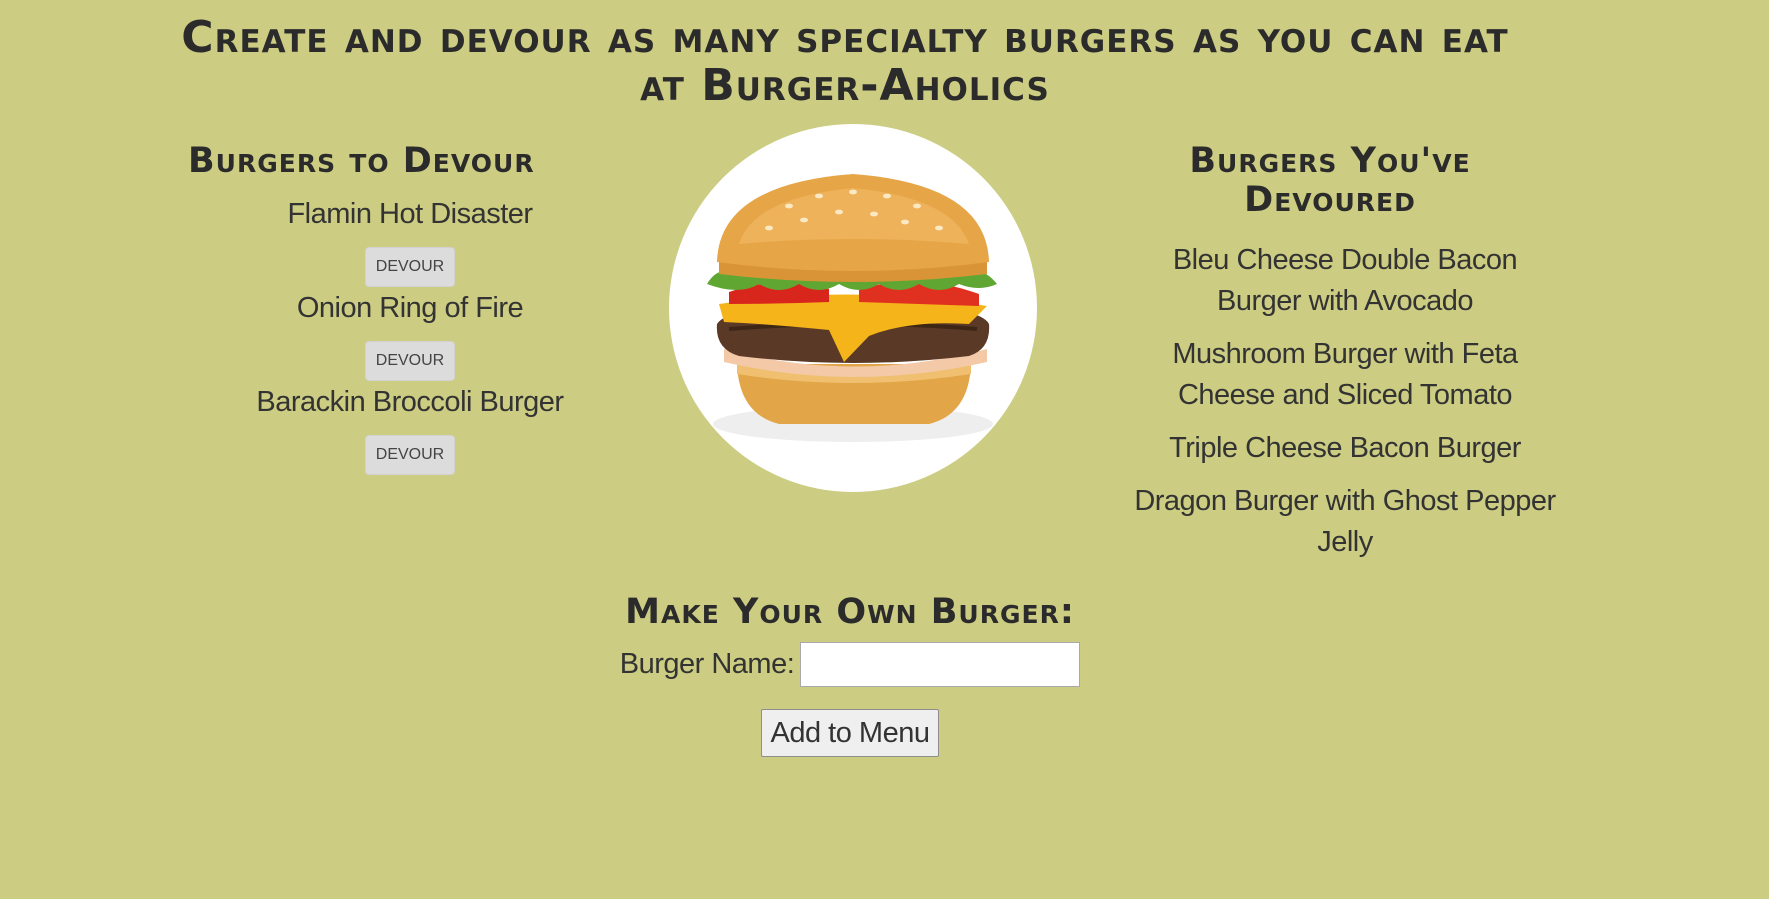  What do you see at coordinates (1345, 521) in the screenshot?
I see `list-item: Dragon Burger with Ghost Pepper Jelly` at bounding box center [1345, 521].